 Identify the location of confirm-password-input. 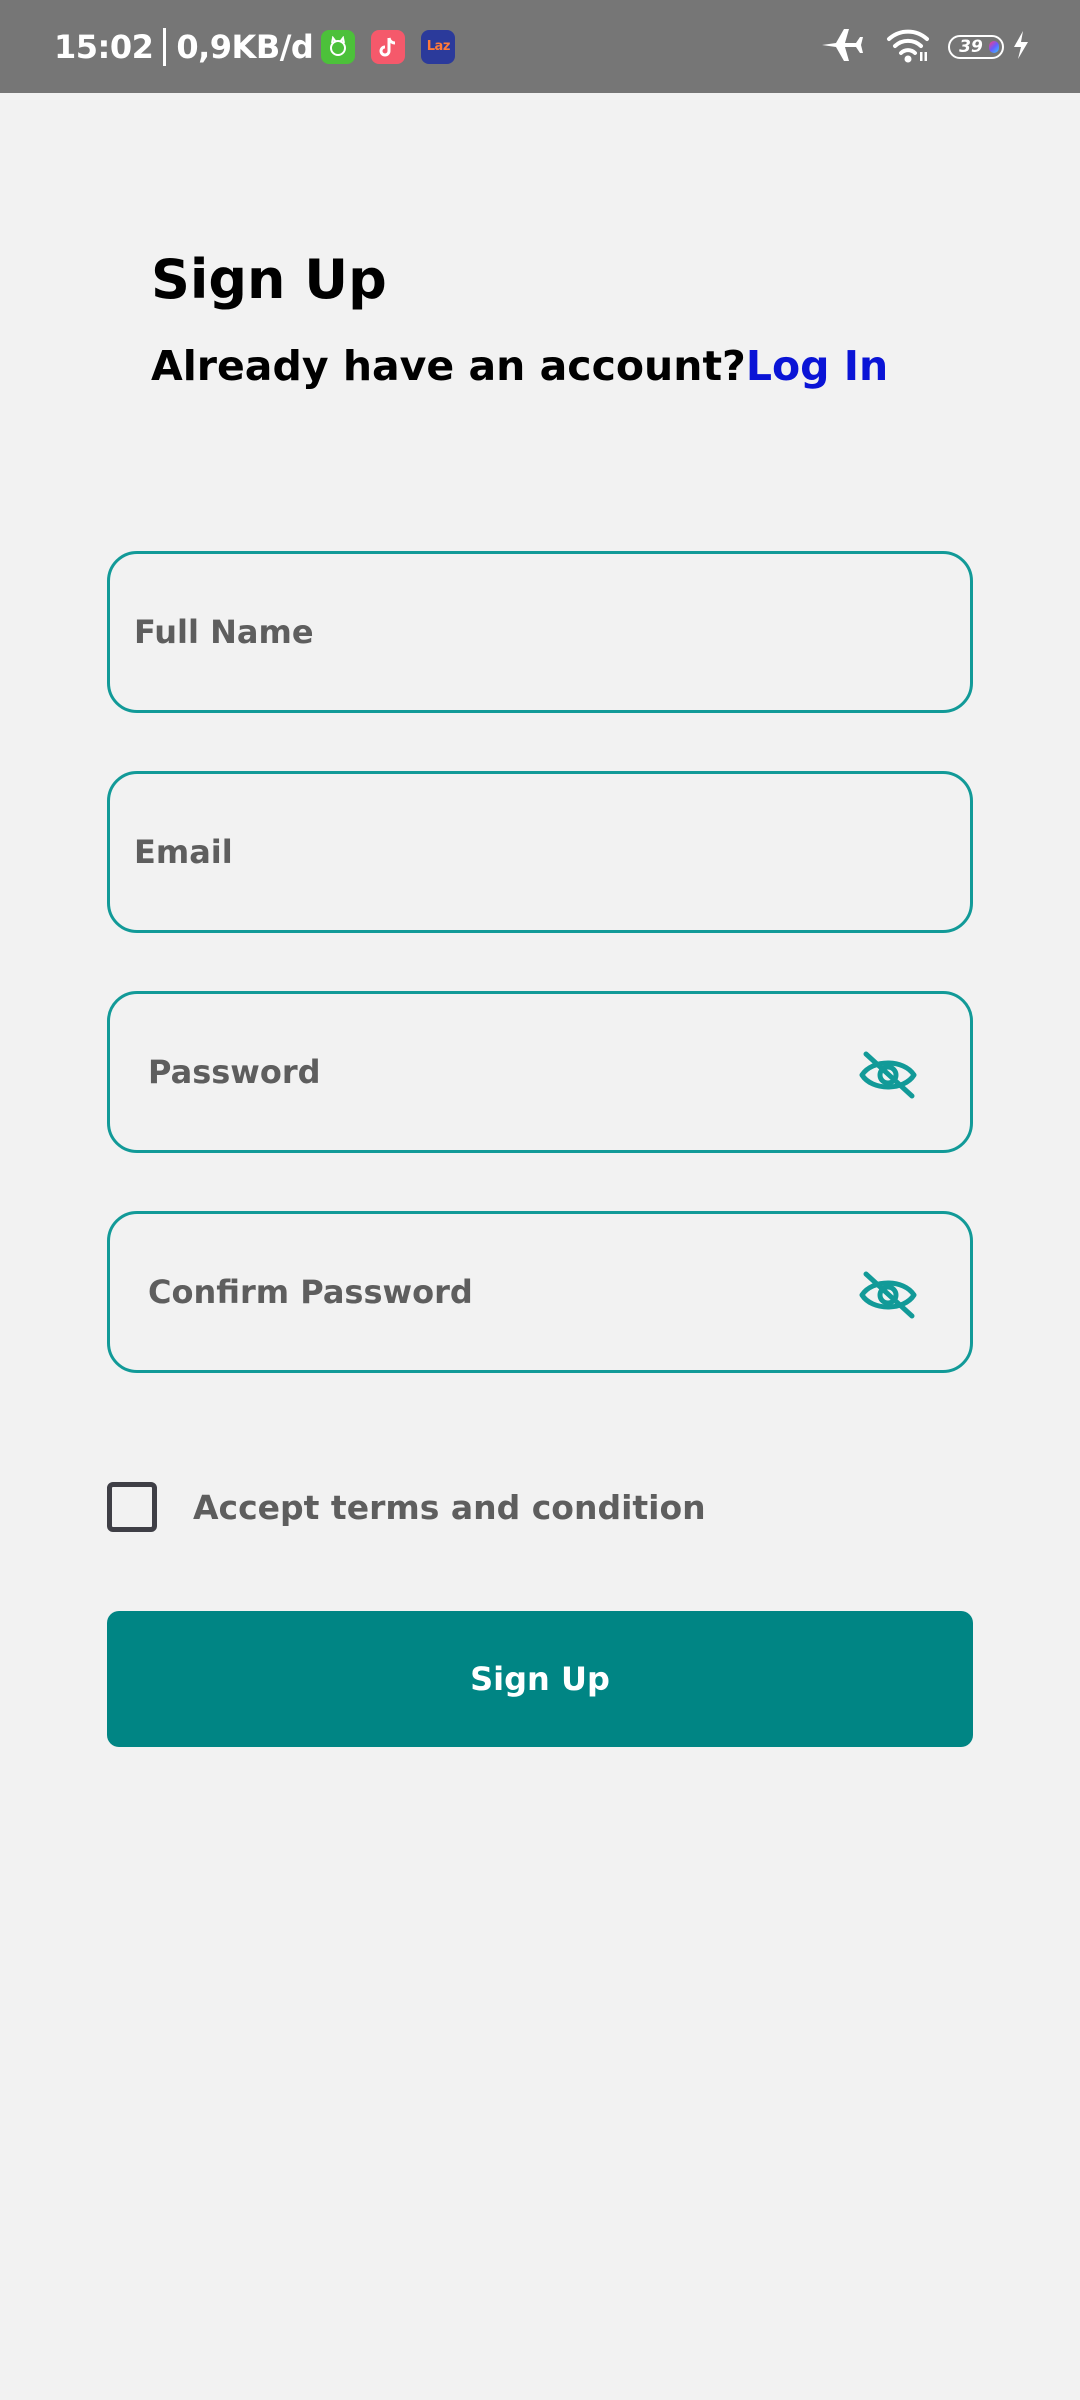
(540, 1292).